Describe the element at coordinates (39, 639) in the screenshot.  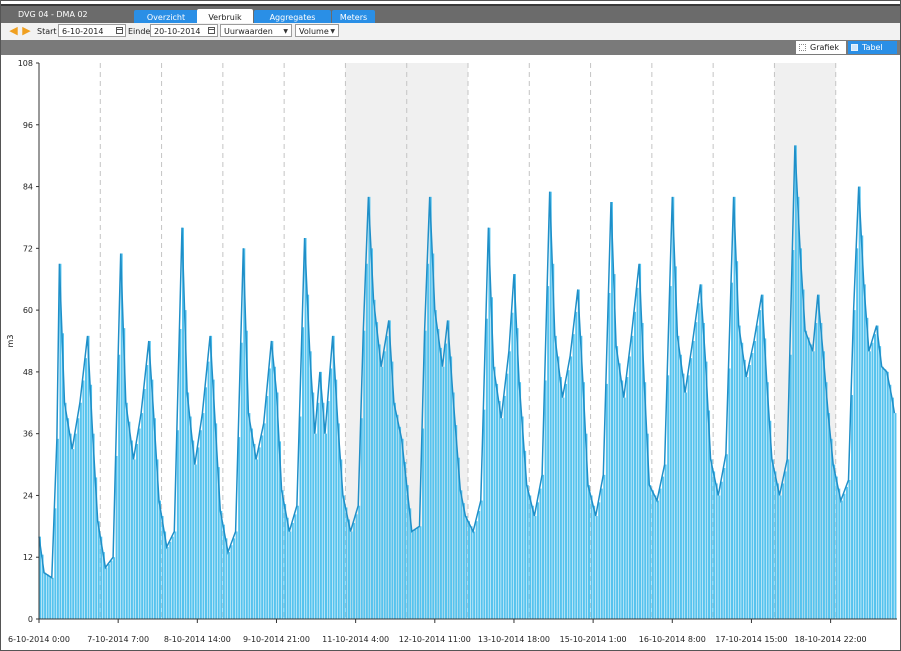
I see `x-tick-label: 6-10-2014 0:00` at that location.